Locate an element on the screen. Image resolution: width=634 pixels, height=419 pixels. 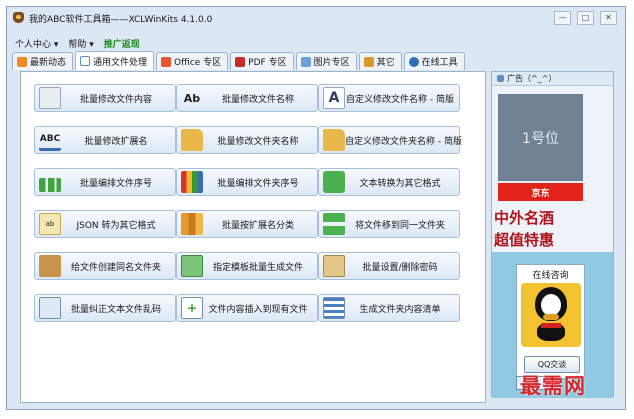
json-convert-icon: ab is located at coordinates (50, 224).